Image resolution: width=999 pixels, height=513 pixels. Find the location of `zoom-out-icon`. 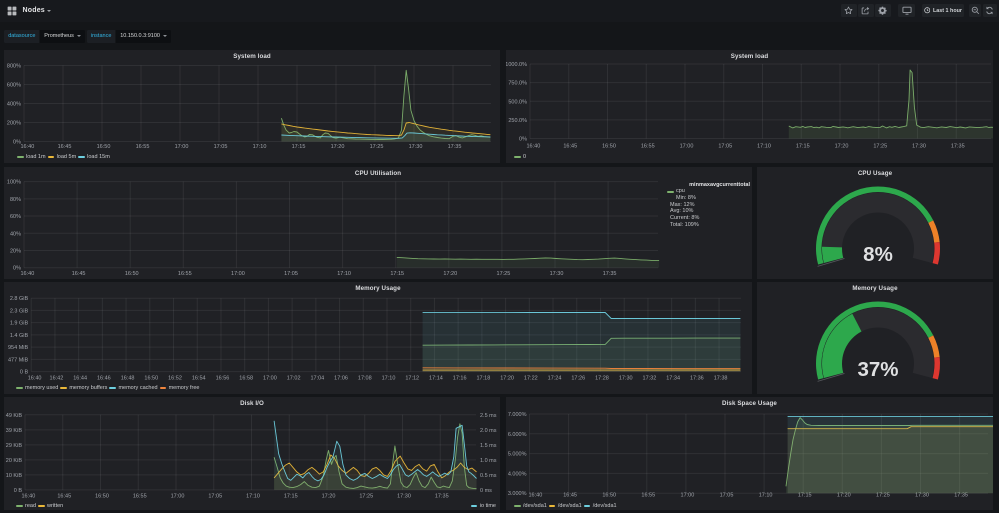

zoom-out-icon is located at coordinates (975, 10).